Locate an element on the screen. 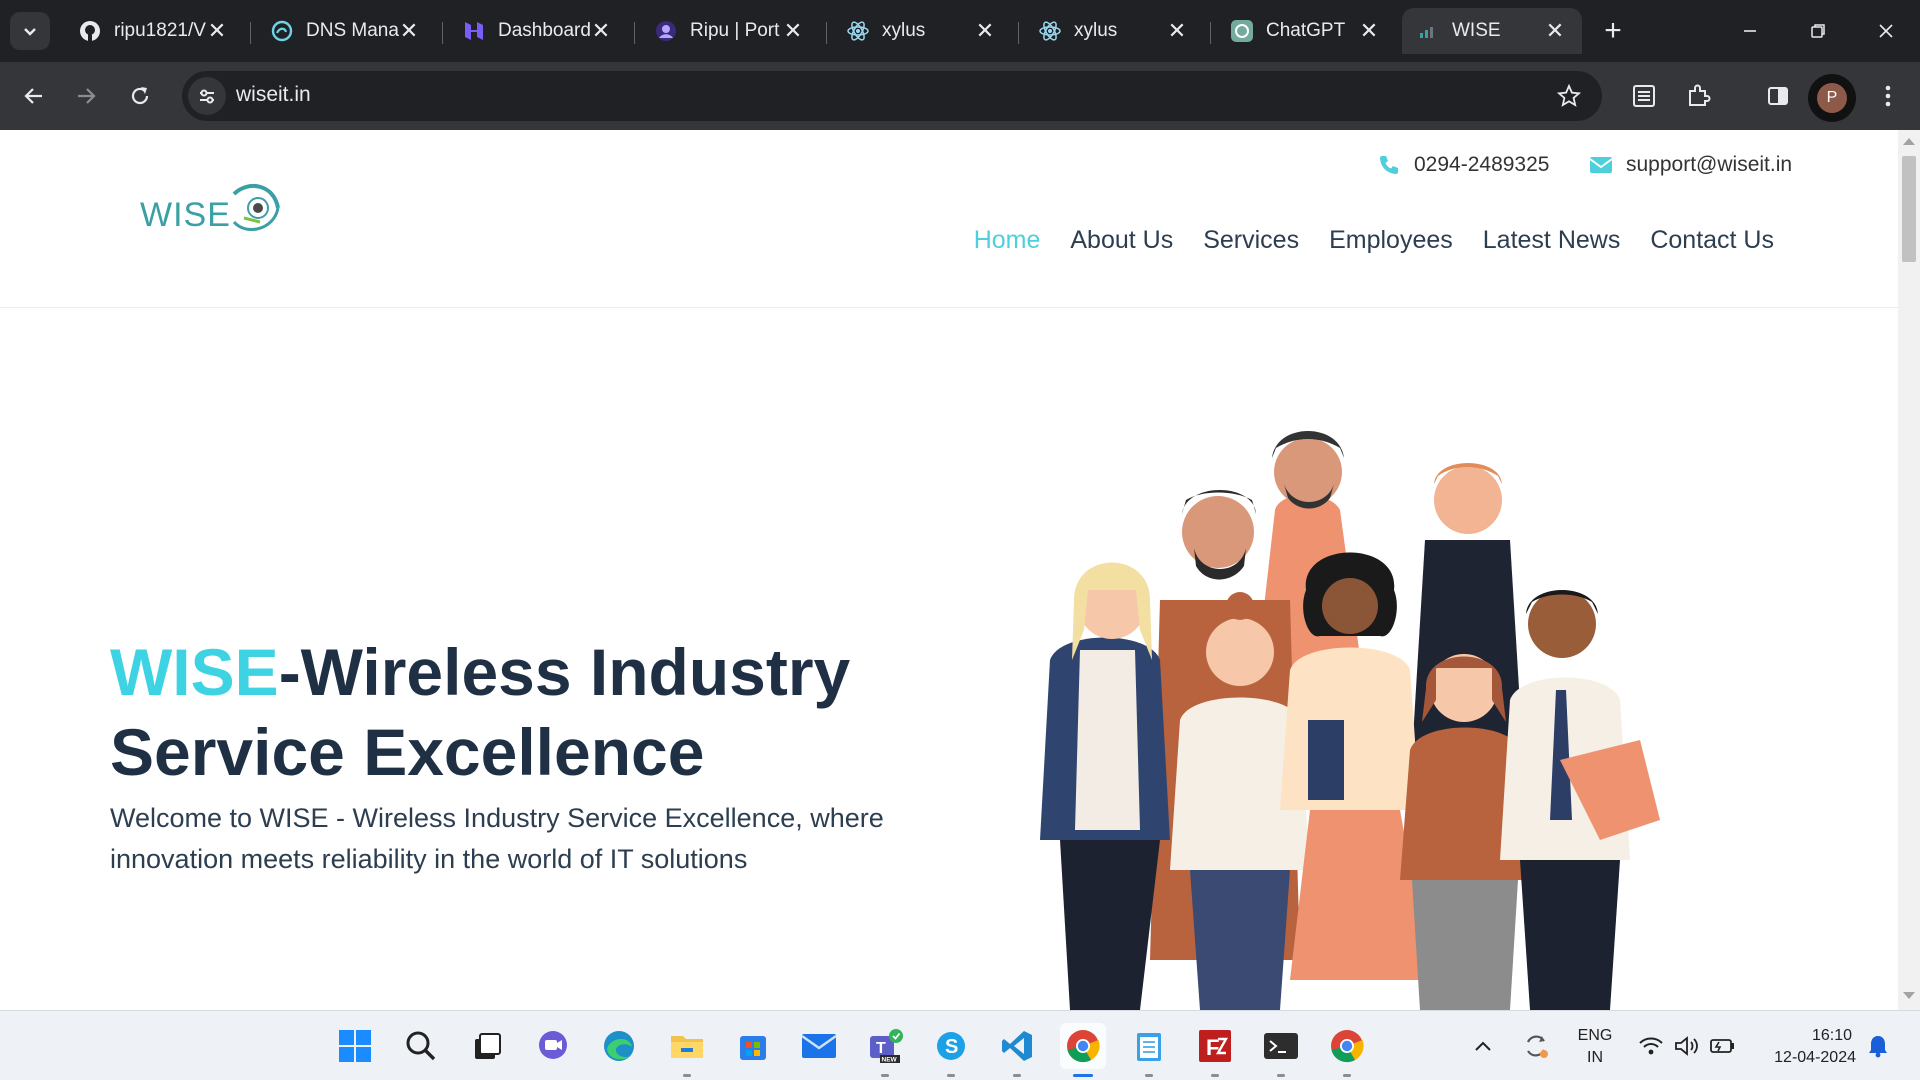 The height and width of the screenshot is (1080, 1920). hero-title-accent: WISE is located at coordinates (194, 672).